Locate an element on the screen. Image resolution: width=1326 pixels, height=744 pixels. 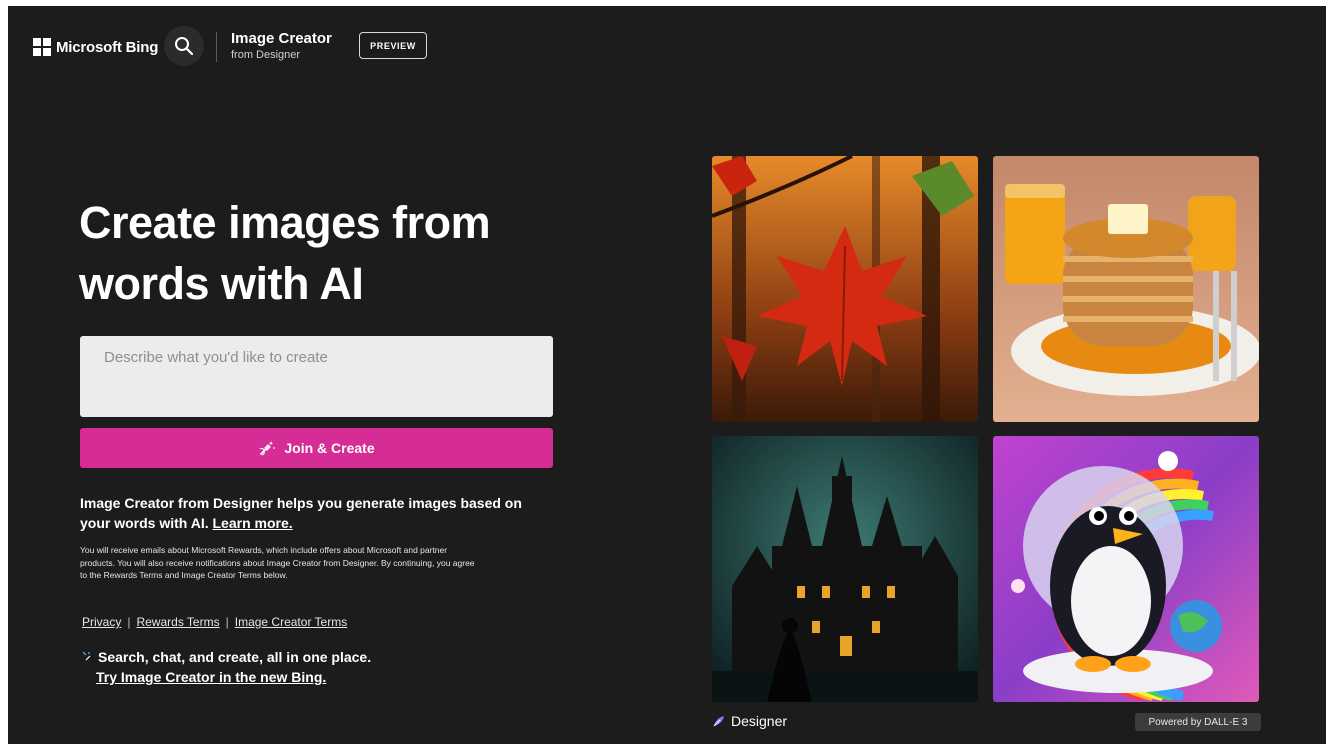
sample-image-penguin is located at coordinates (1126, 569).